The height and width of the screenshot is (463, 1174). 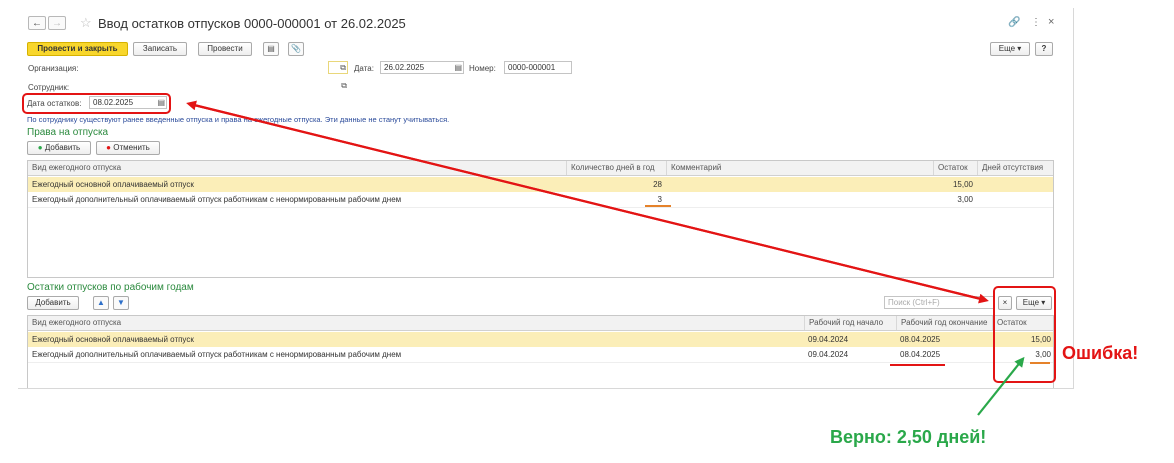 What do you see at coordinates (1100, 353) in the screenshot?
I see `error-callout: Ошибка!` at bounding box center [1100, 353].